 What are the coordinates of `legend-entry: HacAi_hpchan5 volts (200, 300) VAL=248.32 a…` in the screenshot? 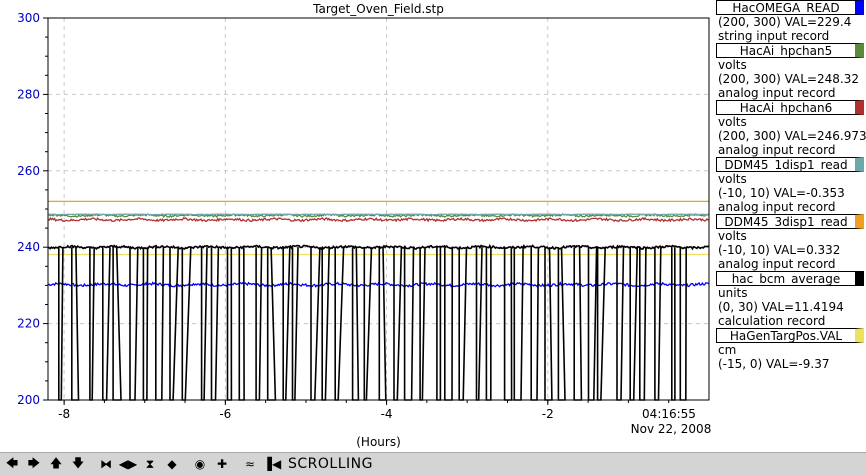 It's located at (788, 71).